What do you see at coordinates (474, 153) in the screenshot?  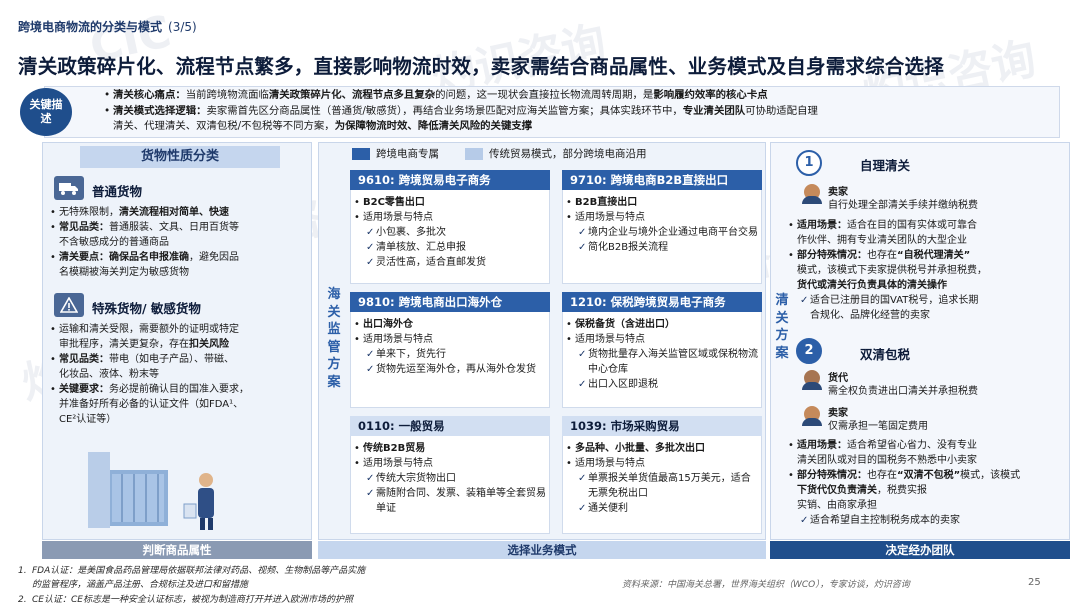 I see `legend-swatch-light` at bounding box center [474, 153].